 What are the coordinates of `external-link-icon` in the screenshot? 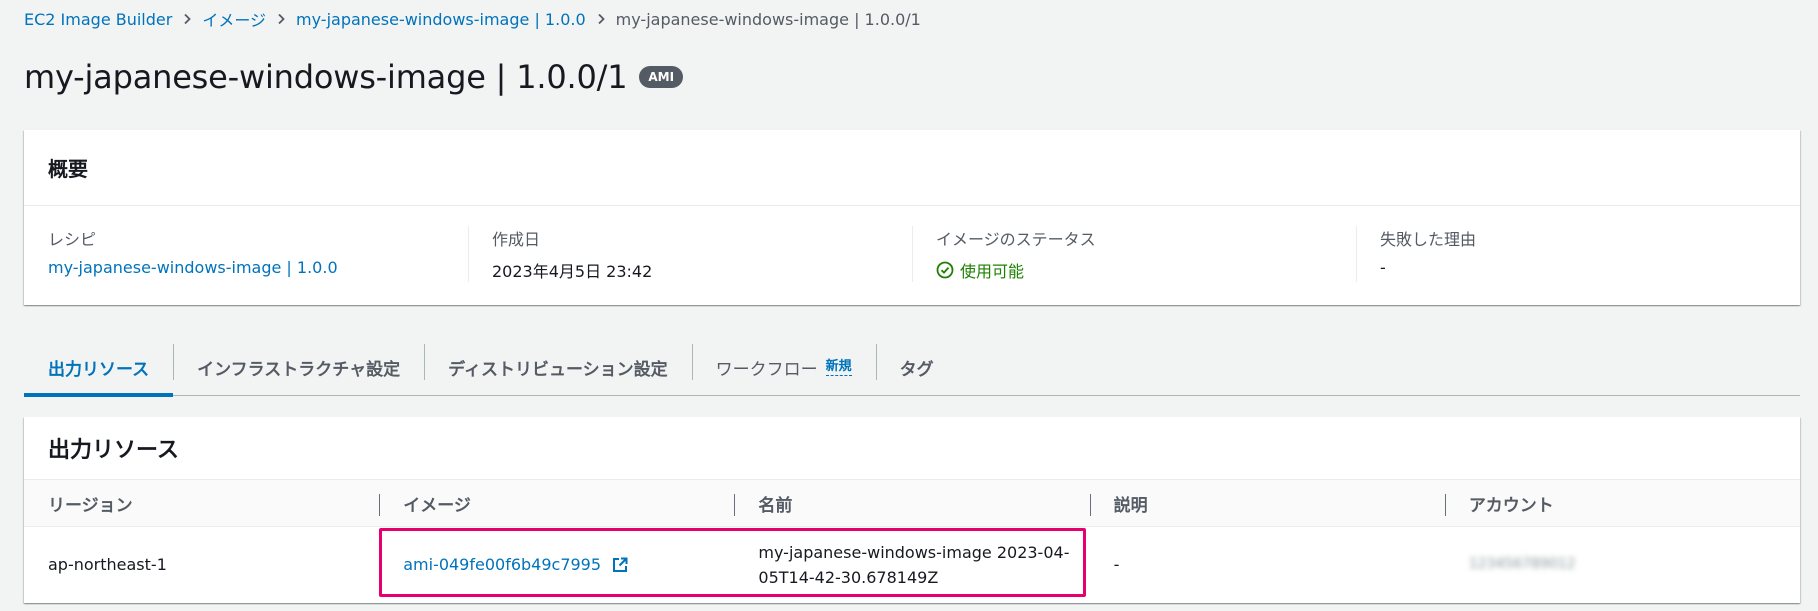 It's located at (620, 564).